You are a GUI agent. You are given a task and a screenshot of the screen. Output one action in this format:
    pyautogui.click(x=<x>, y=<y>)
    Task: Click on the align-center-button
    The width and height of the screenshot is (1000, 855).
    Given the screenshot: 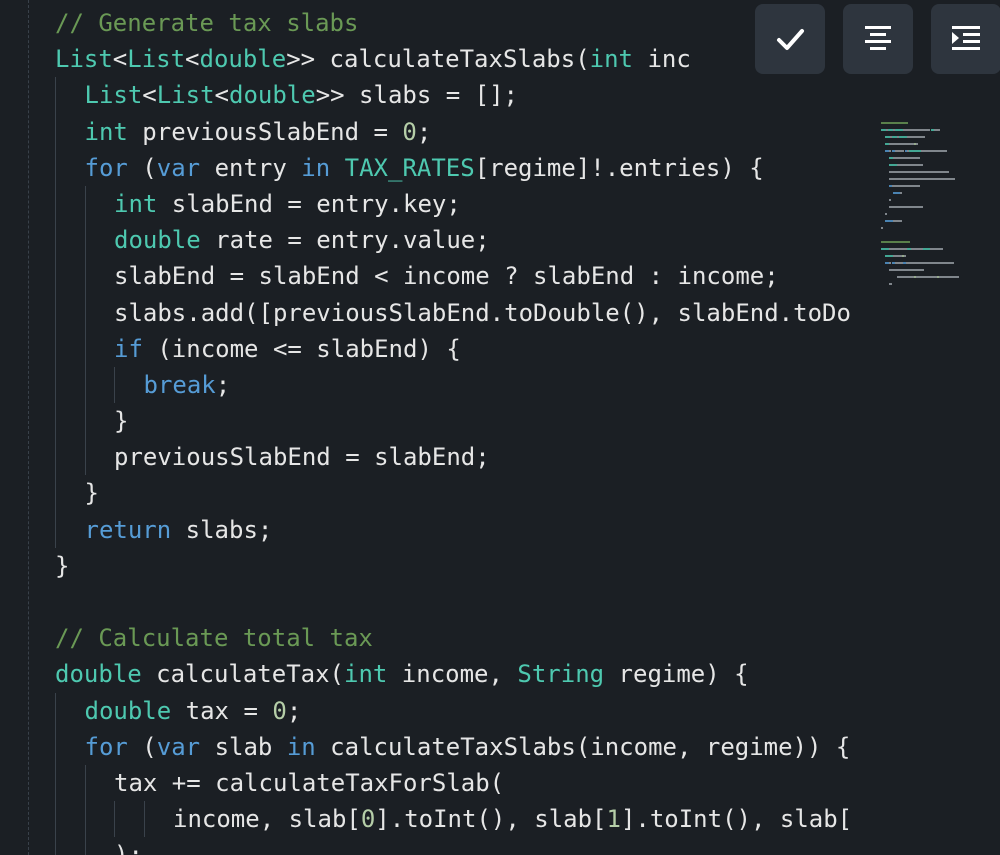 What is the action you would take?
    pyautogui.click(x=878, y=39)
    